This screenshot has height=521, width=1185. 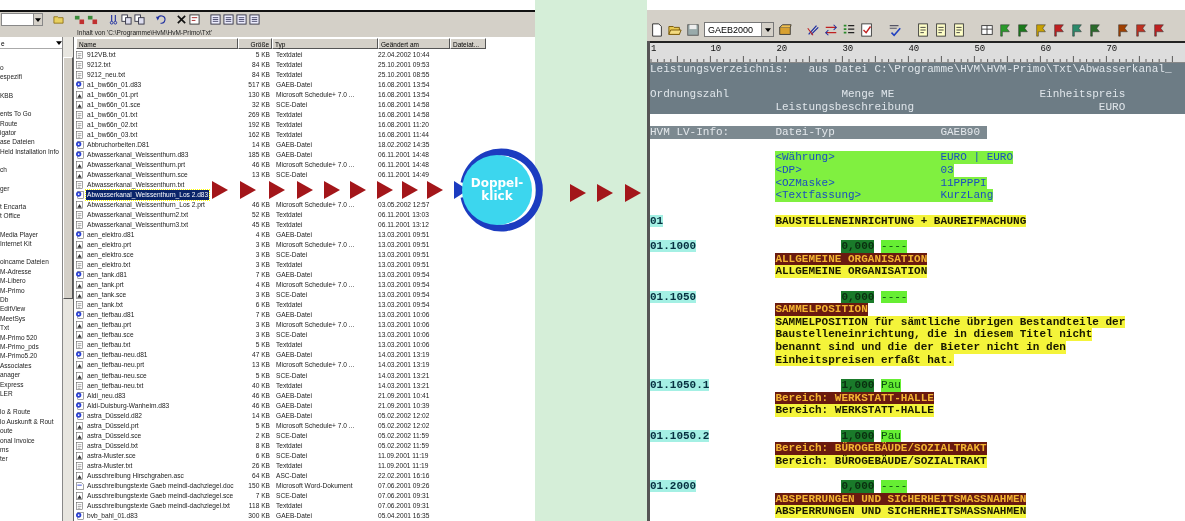 What do you see at coordinates (895, 29) in the screenshot?
I see `spellcheck-icon` at bounding box center [895, 29].